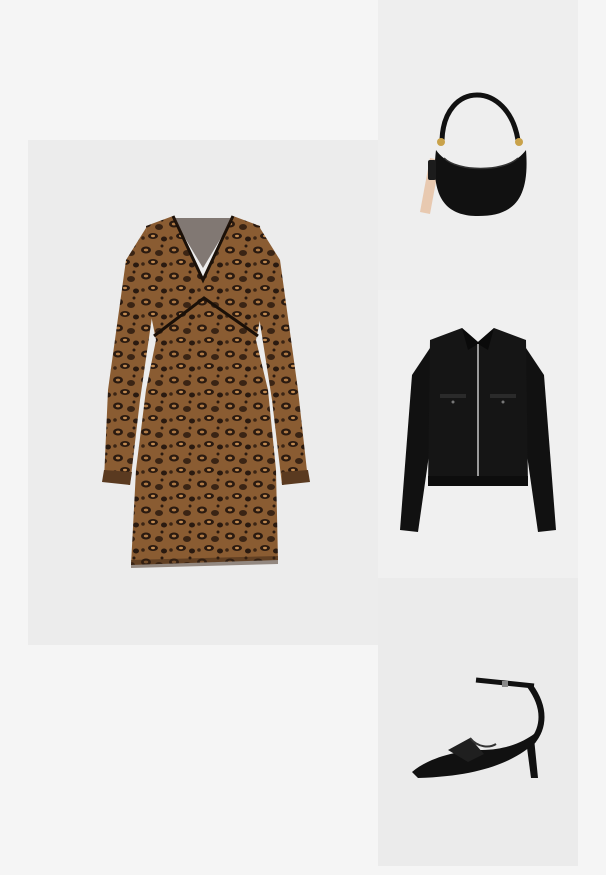  I want to click on black-shoulder-bag-icon, so click(473, 154).